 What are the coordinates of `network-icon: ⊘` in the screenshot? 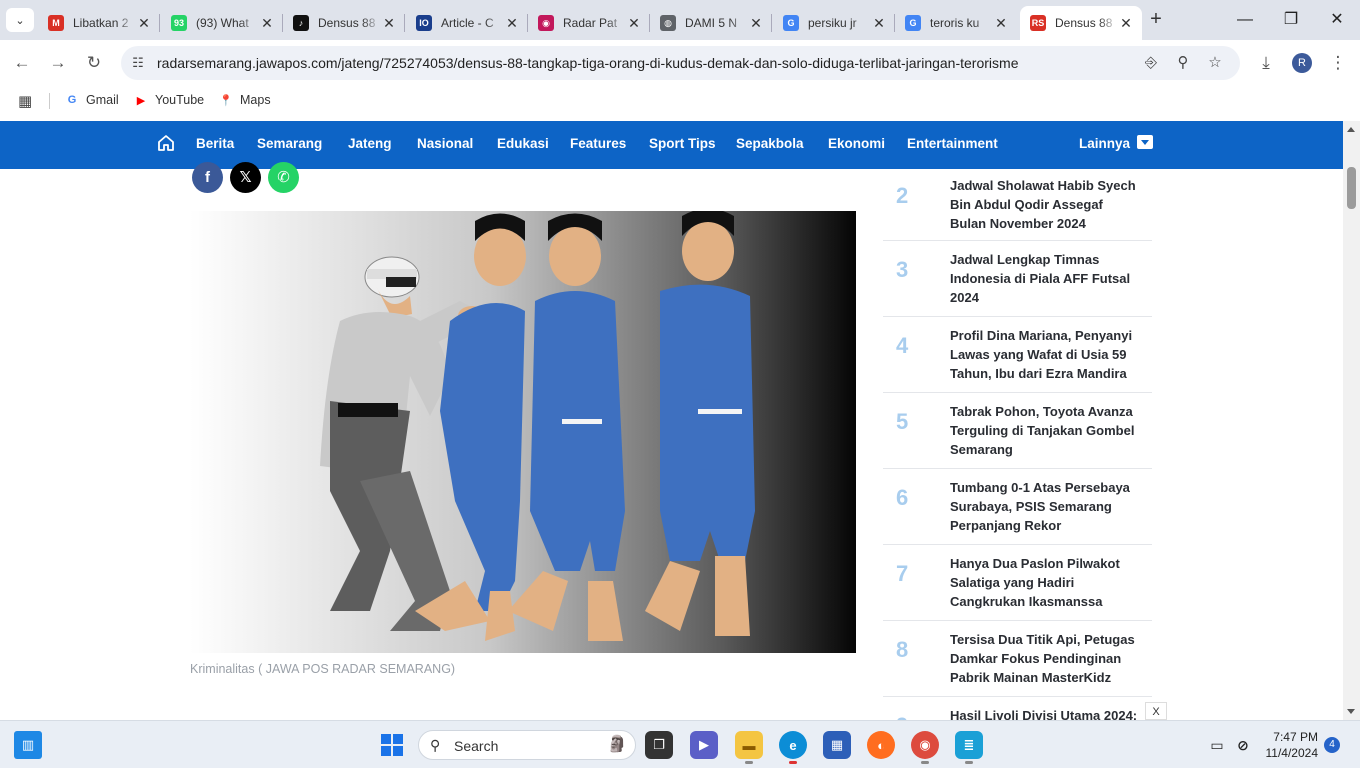 It's located at (1243, 745).